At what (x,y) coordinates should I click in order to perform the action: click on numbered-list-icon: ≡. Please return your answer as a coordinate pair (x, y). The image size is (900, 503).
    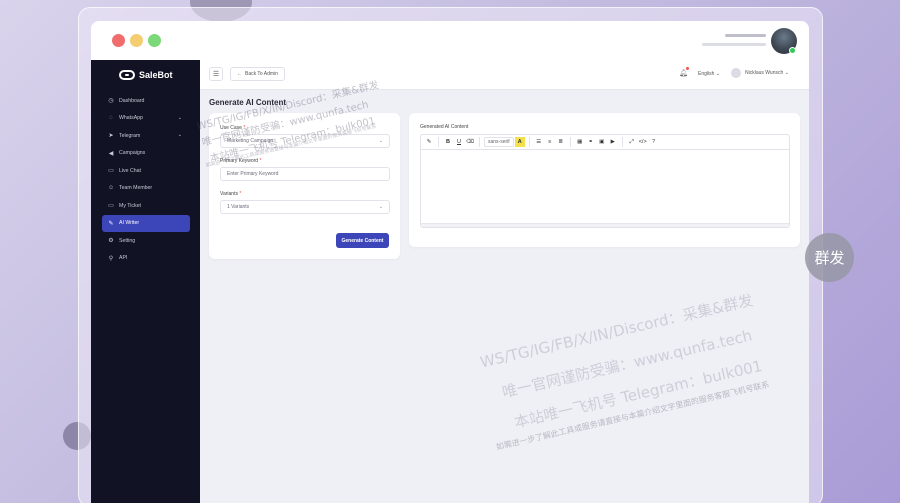
    Looking at the image, I should click on (550, 142).